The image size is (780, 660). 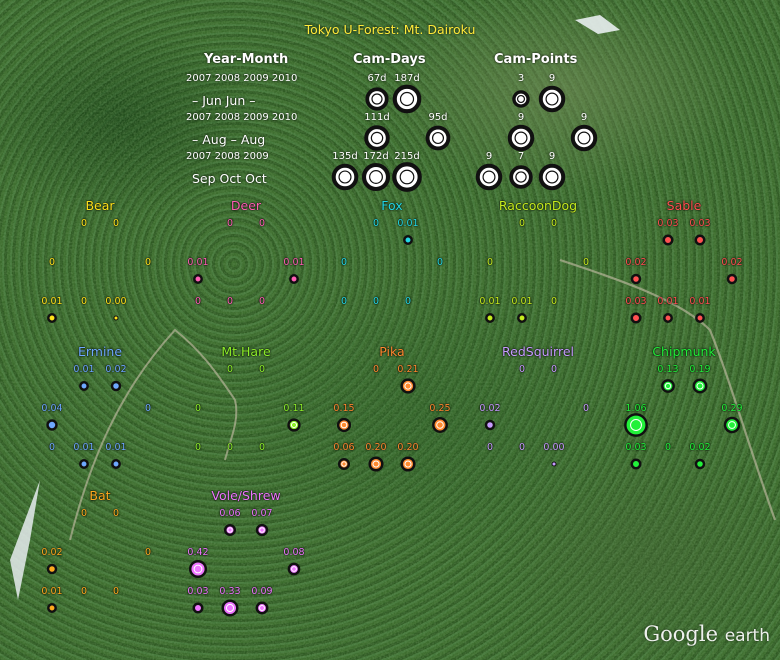 I want to click on species-value-2-1-0: 0, so click(x=344, y=262).